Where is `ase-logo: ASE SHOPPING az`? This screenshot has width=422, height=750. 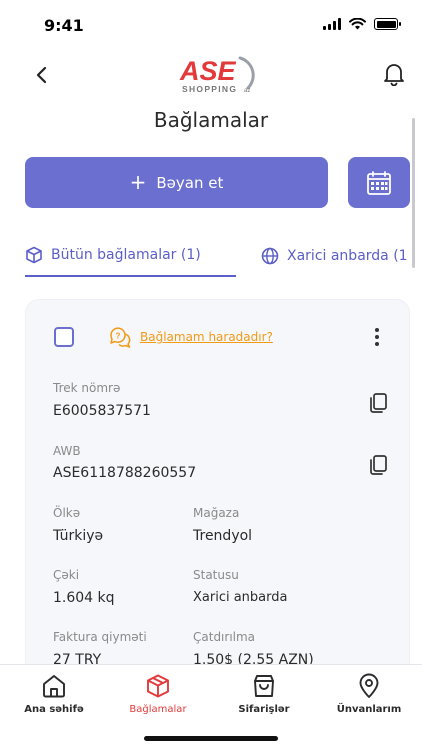 ase-logo: ASE SHOPPING az is located at coordinates (223, 75).